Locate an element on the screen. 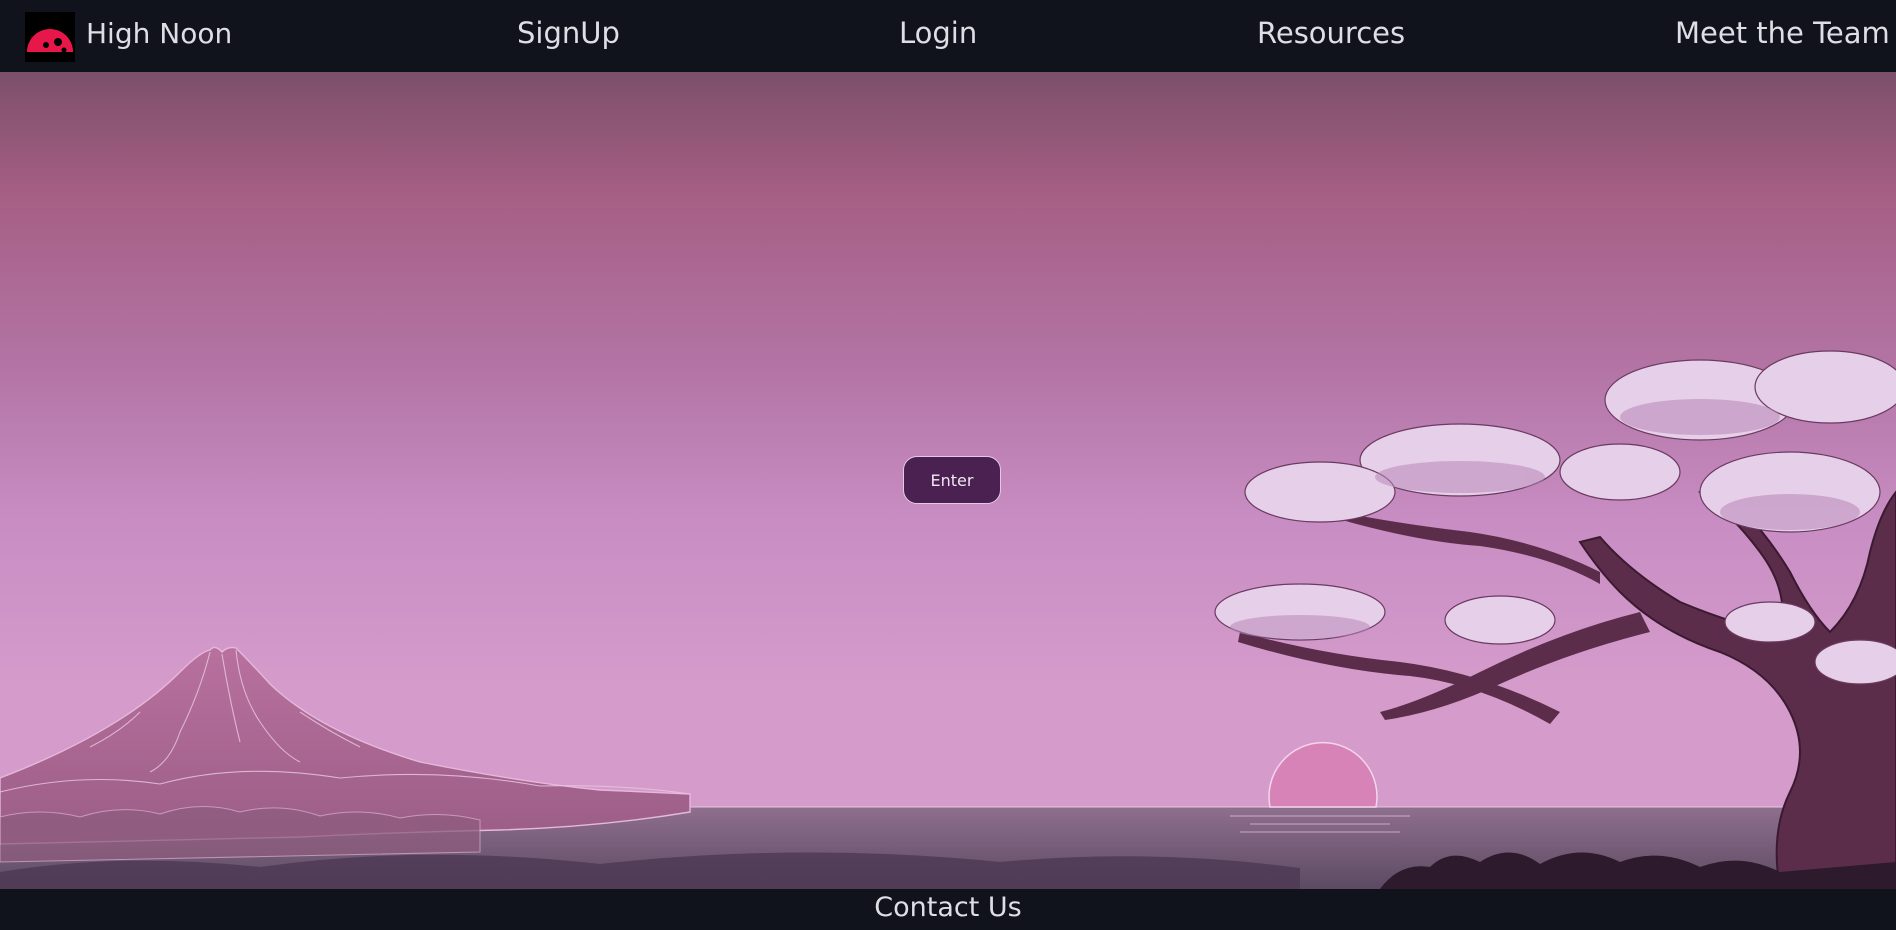 This screenshot has height=930, width=1896. enter-button: Enter is located at coordinates (952, 480).